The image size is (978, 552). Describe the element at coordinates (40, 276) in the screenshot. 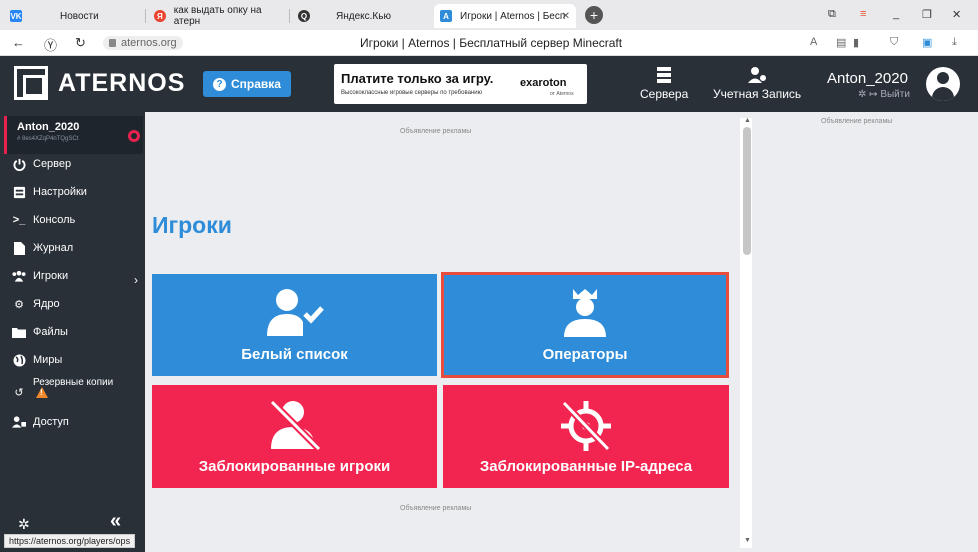

I see `sidebar-item-players: Игроки` at that location.